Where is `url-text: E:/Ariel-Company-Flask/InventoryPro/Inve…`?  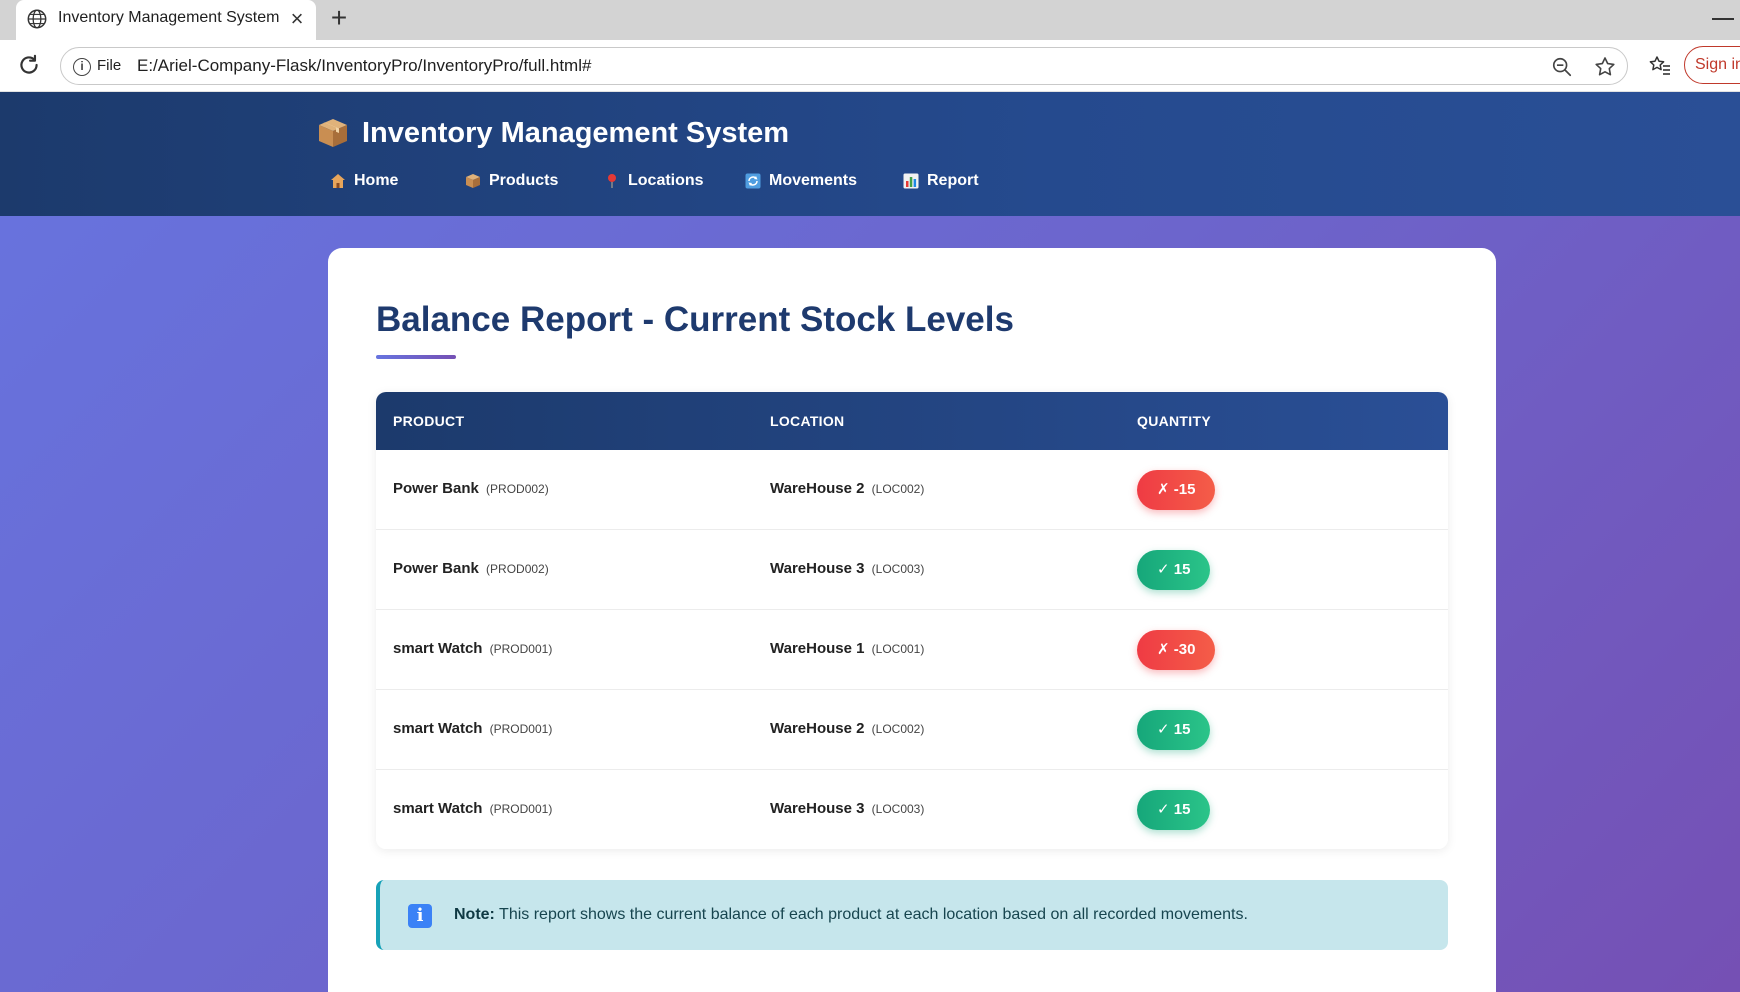 url-text: E:/Ariel-Company-Flask/InventoryPro/Inve… is located at coordinates (364, 66).